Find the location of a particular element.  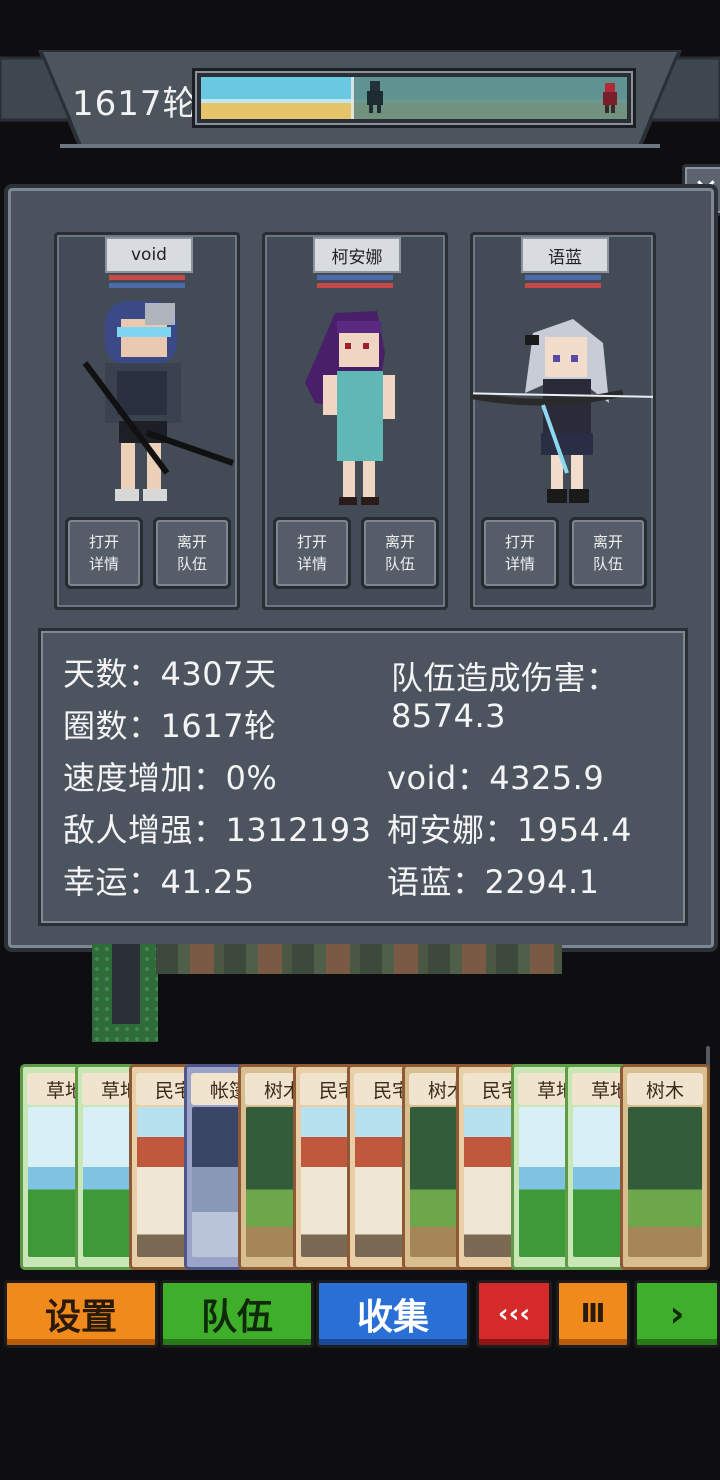

collect-button: 收集 is located at coordinates (393, 1314).